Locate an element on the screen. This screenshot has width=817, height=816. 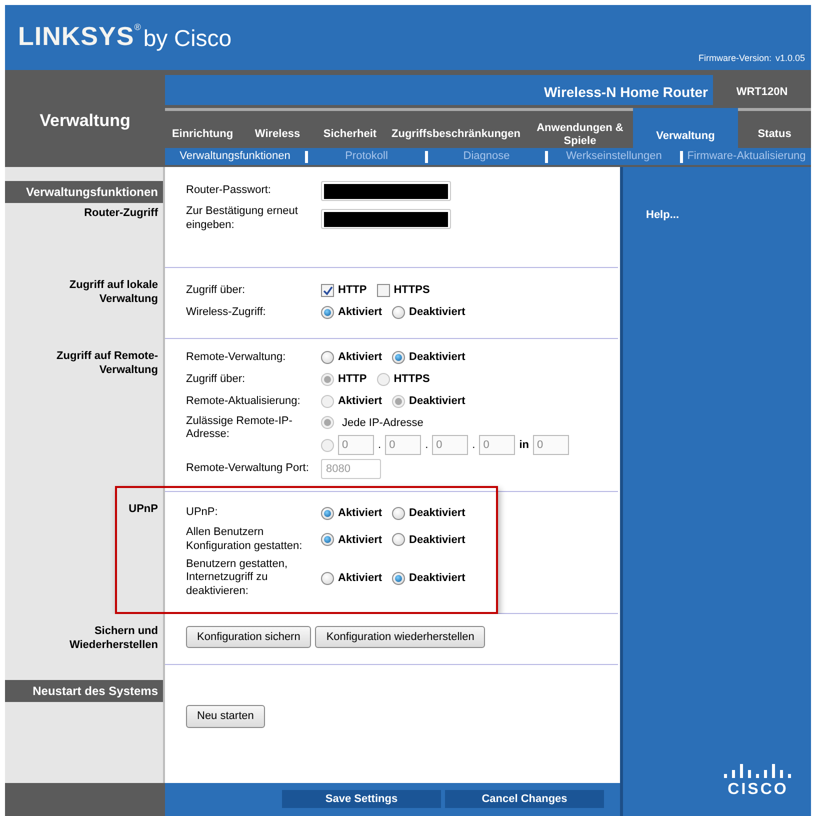
section-header: Neustart des Systems is located at coordinates (84, 691).